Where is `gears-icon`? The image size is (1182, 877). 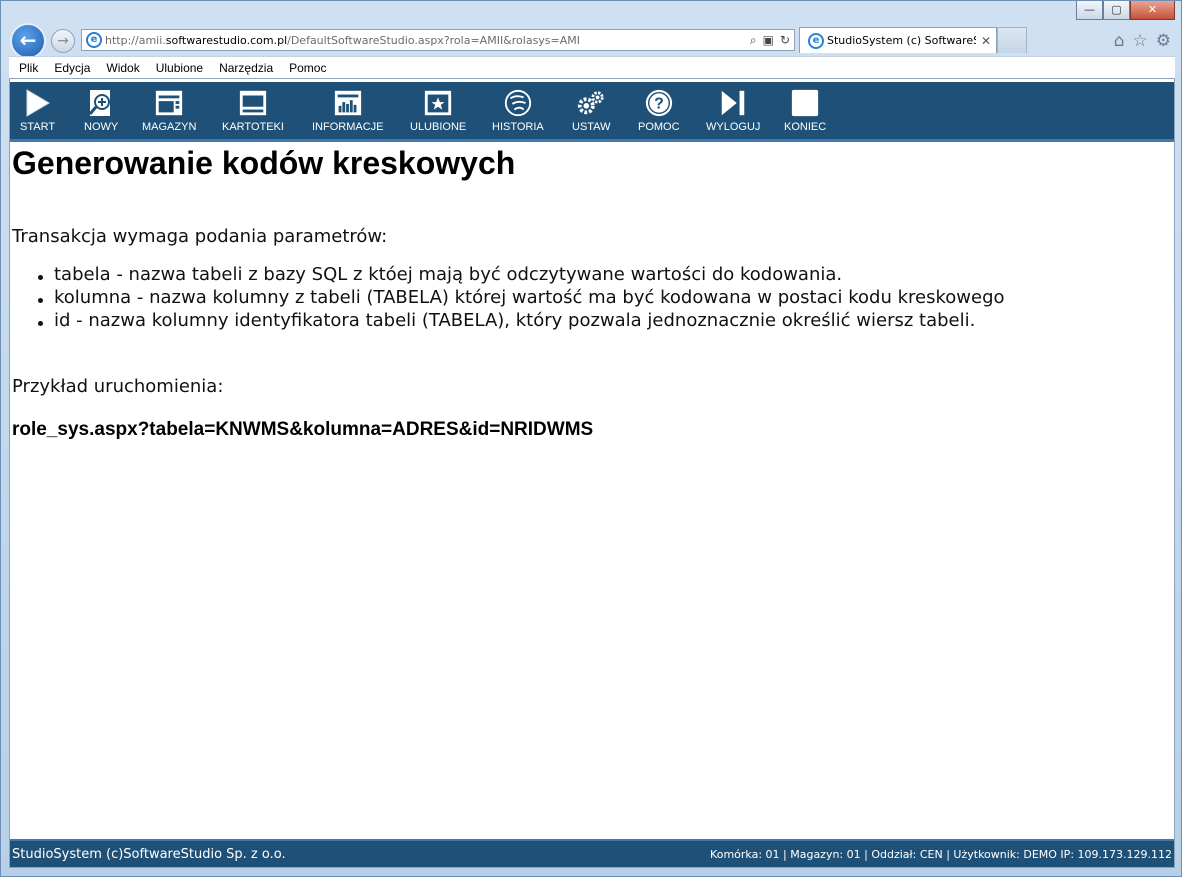
gears-icon is located at coordinates (591, 103).